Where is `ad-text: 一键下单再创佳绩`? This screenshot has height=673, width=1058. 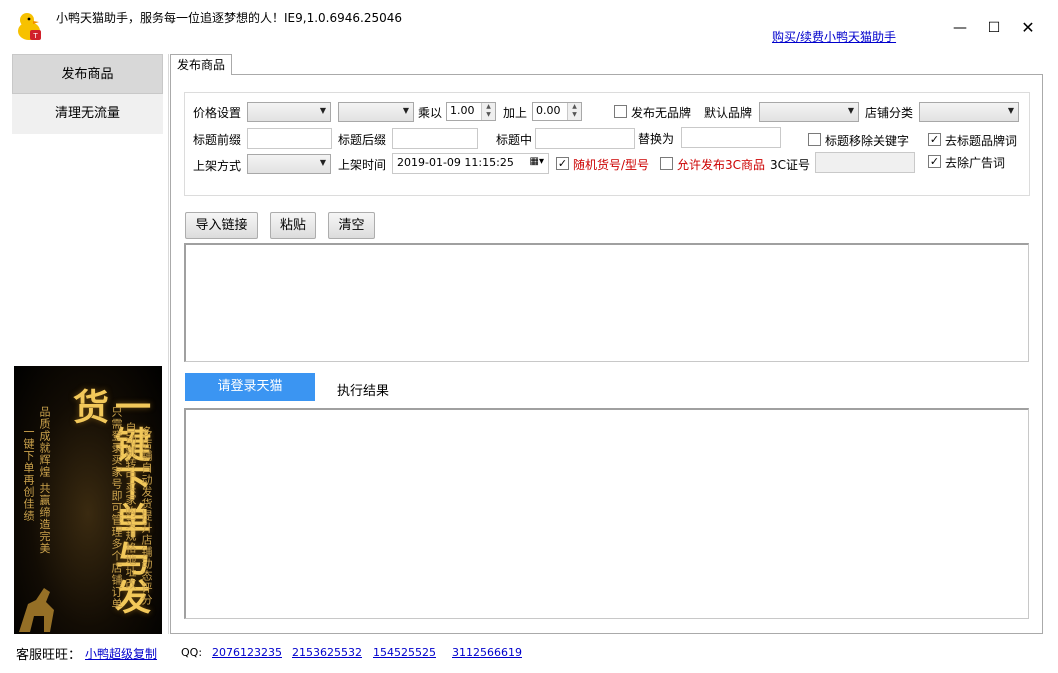 ad-text: 一键下单再创佳绩 is located at coordinates (28, 474).